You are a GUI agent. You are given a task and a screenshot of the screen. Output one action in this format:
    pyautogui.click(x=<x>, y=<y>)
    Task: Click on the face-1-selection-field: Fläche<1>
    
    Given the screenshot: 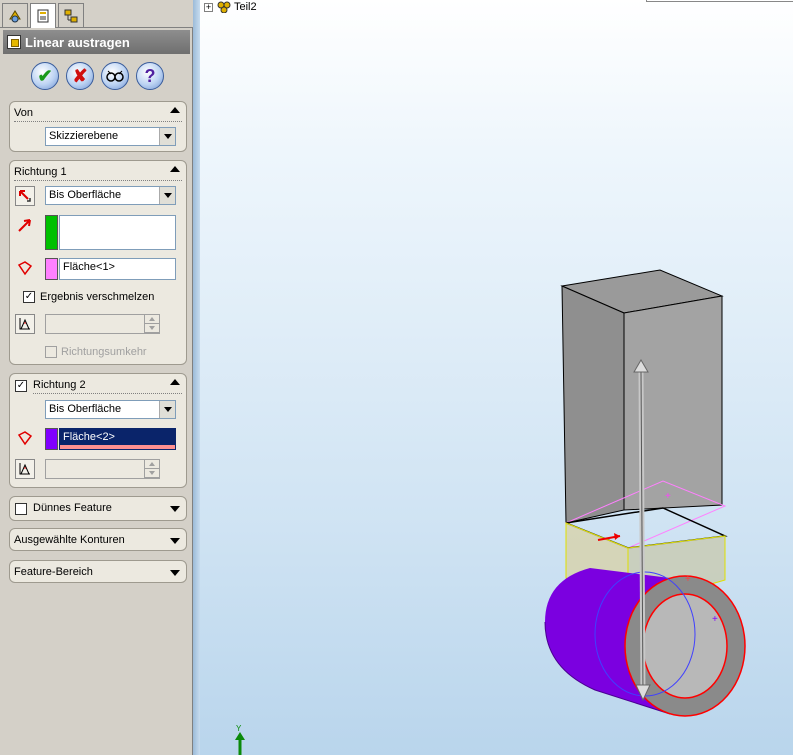 What is the action you would take?
    pyautogui.click(x=117, y=269)
    